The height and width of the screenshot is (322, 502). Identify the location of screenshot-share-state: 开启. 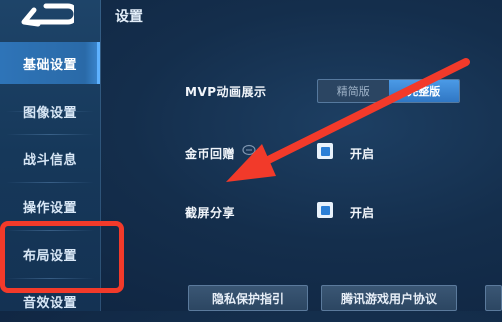
(362, 213).